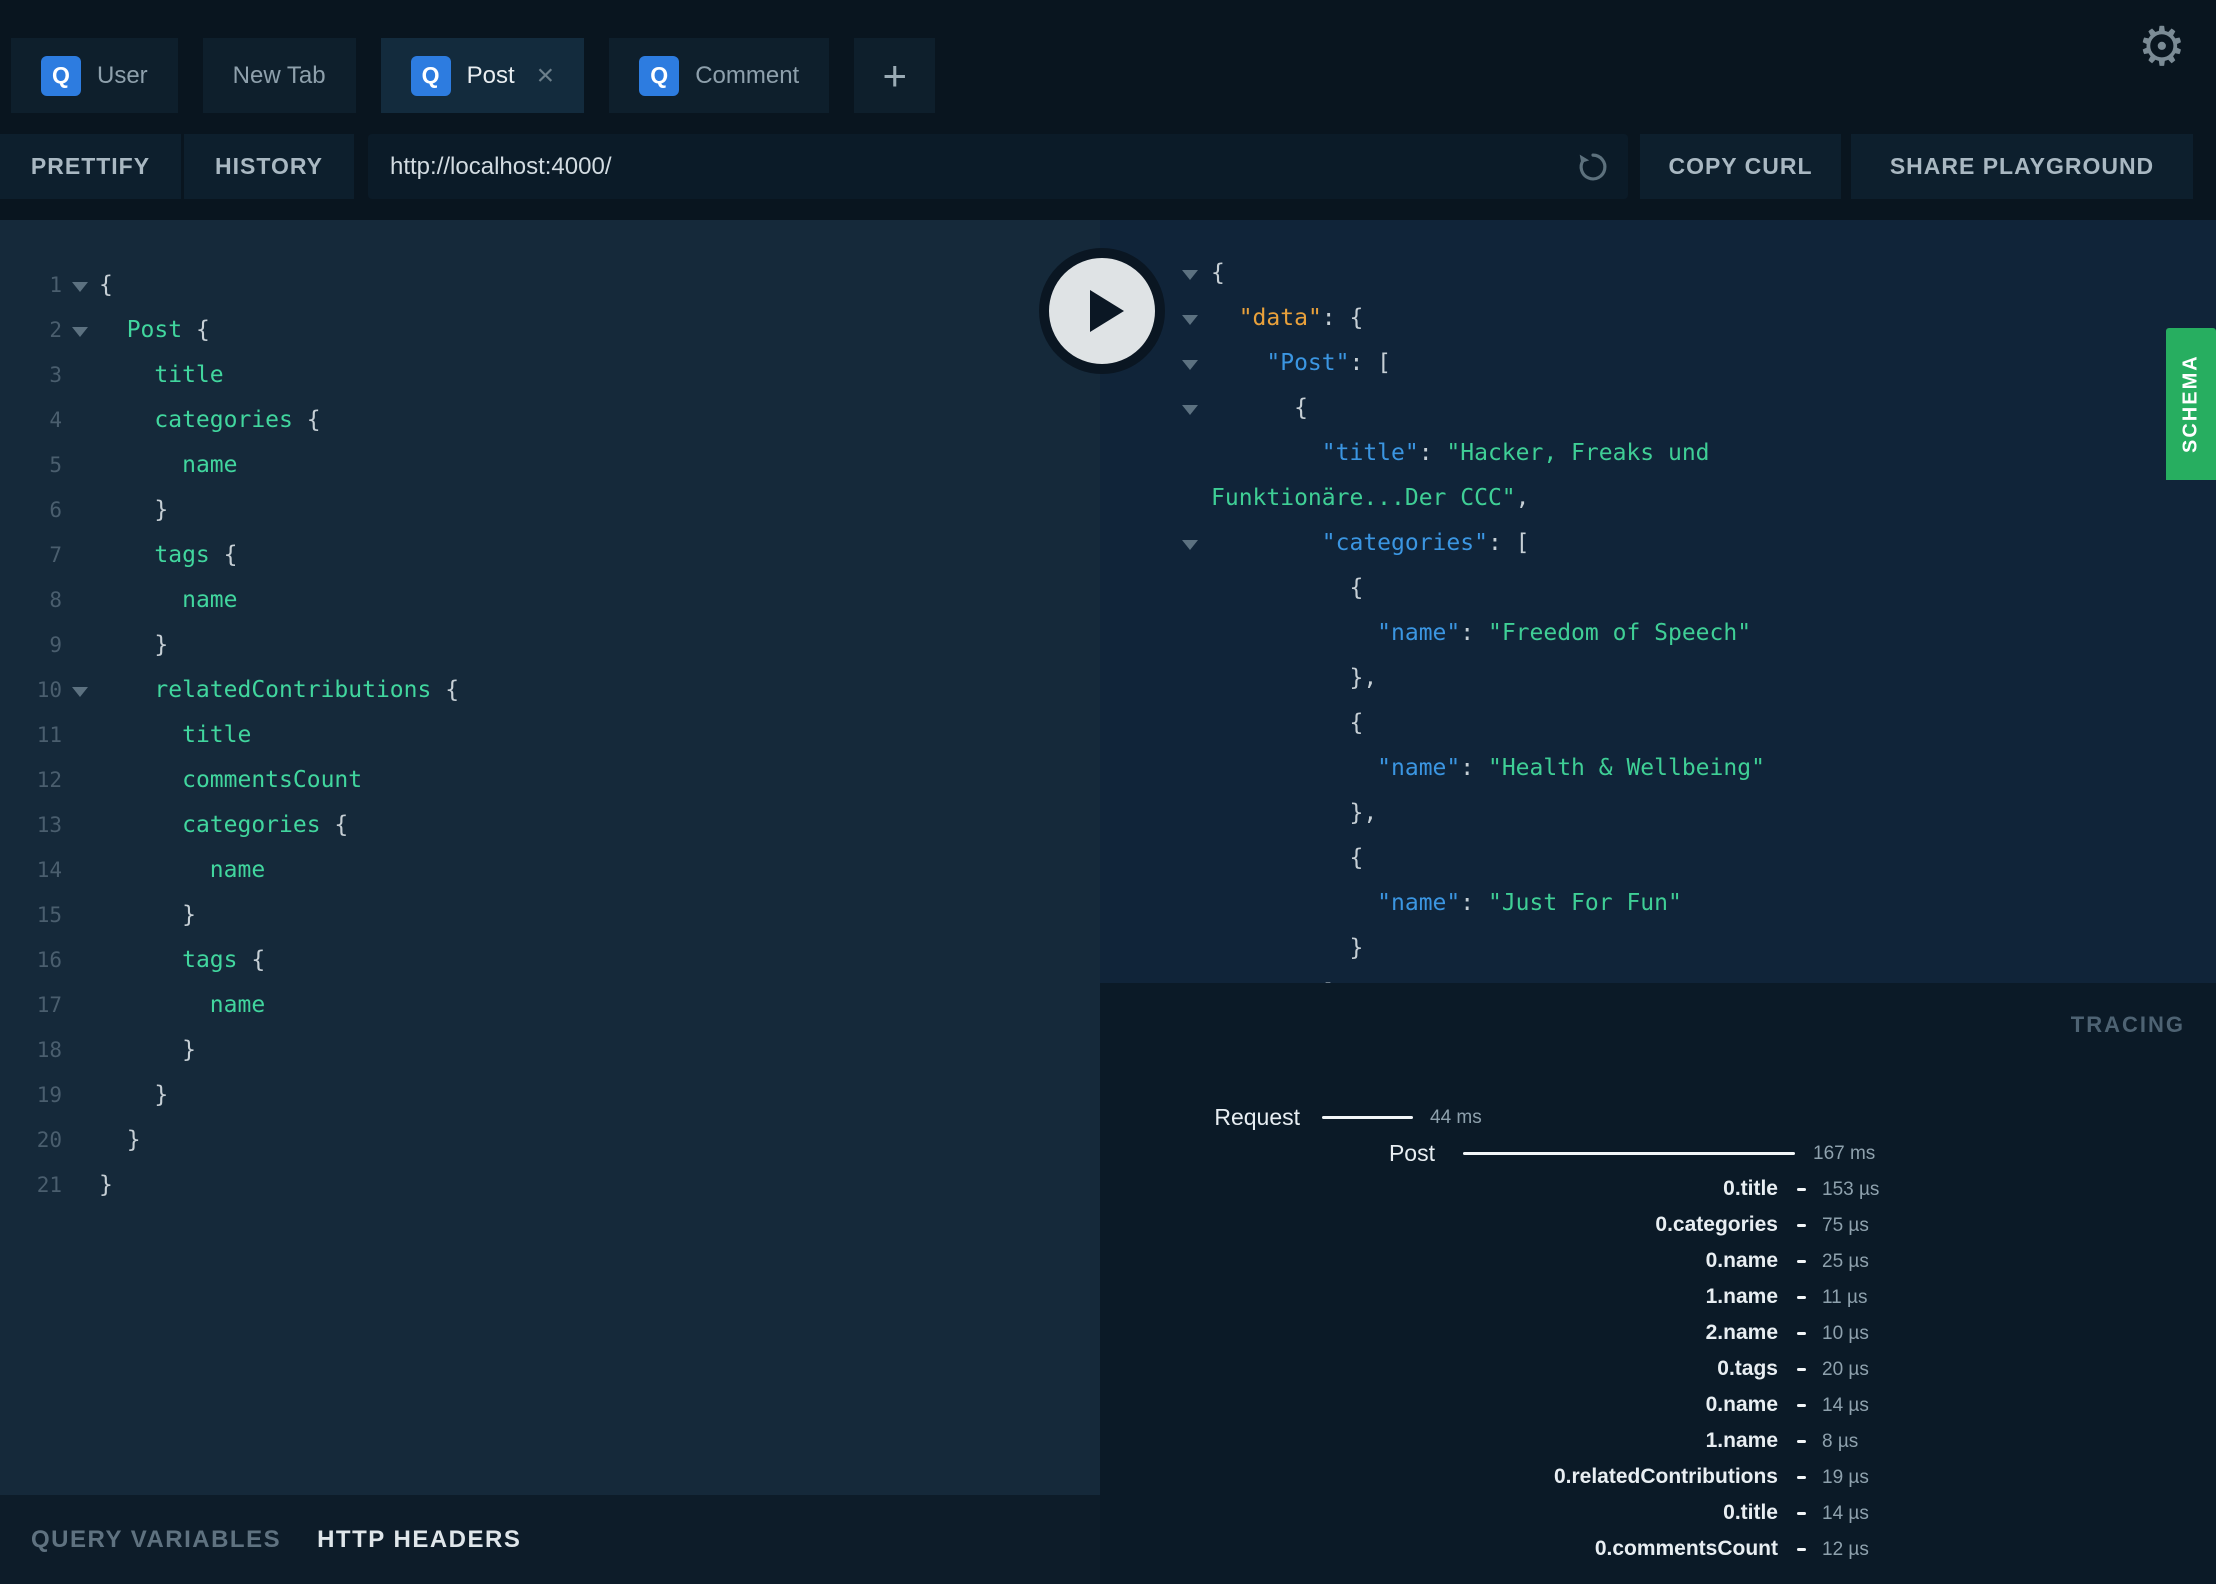 This screenshot has height=1584, width=2216. What do you see at coordinates (550, 960) in the screenshot?
I see `editor-line: 16 tags {` at bounding box center [550, 960].